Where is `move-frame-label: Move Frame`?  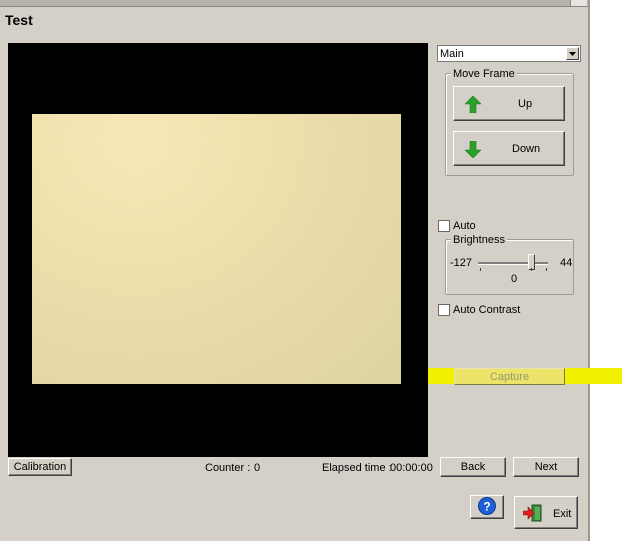 move-frame-label: Move Frame is located at coordinates (484, 74).